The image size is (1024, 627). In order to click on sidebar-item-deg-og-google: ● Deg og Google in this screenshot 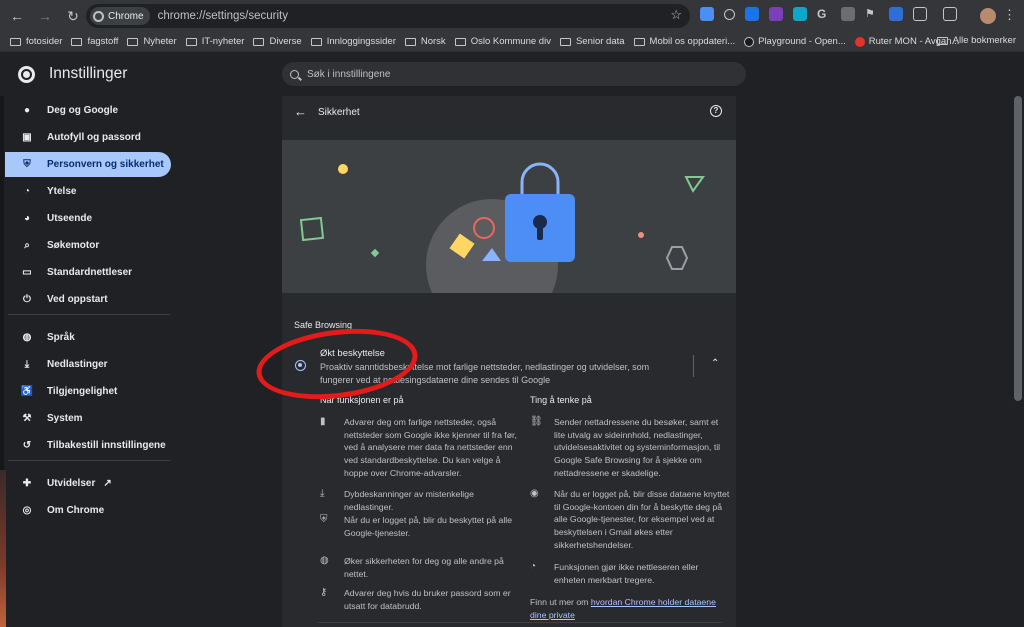, I will do `click(88, 110)`.